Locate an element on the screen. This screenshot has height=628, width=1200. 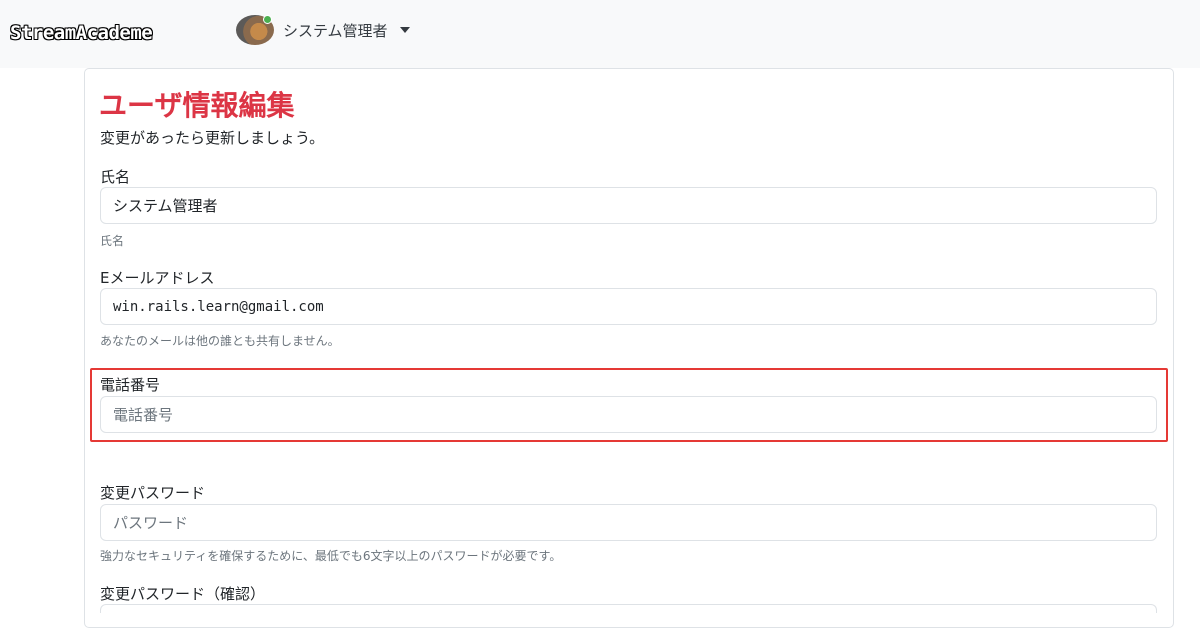
name-field is located at coordinates (628, 205).